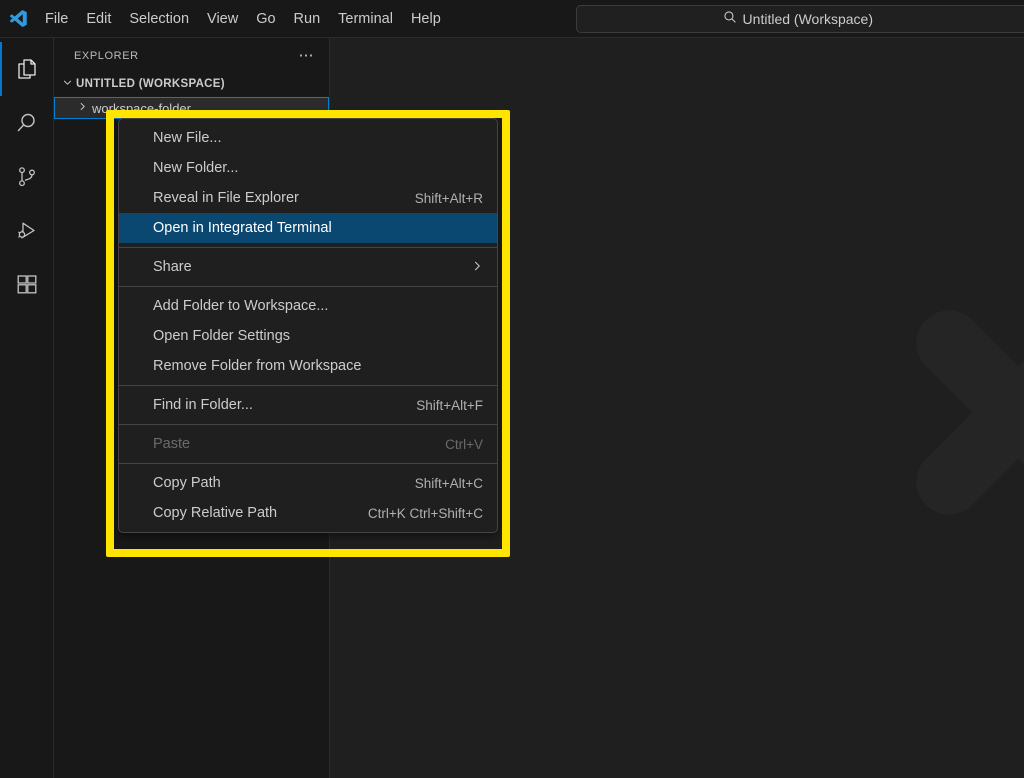  What do you see at coordinates (226, 198) in the screenshot?
I see `context-menu-item-label: Reveal in File Explorer` at bounding box center [226, 198].